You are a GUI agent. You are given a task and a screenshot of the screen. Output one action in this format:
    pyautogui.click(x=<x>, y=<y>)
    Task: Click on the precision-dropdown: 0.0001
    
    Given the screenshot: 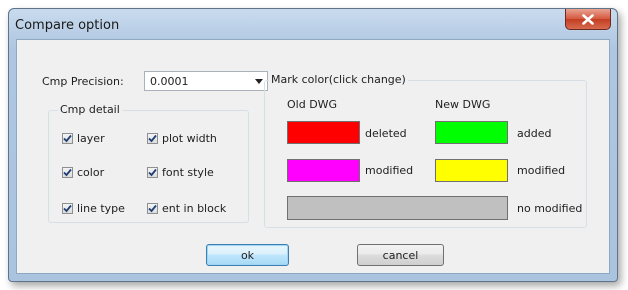 What is the action you would take?
    pyautogui.click(x=206, y=81)
    